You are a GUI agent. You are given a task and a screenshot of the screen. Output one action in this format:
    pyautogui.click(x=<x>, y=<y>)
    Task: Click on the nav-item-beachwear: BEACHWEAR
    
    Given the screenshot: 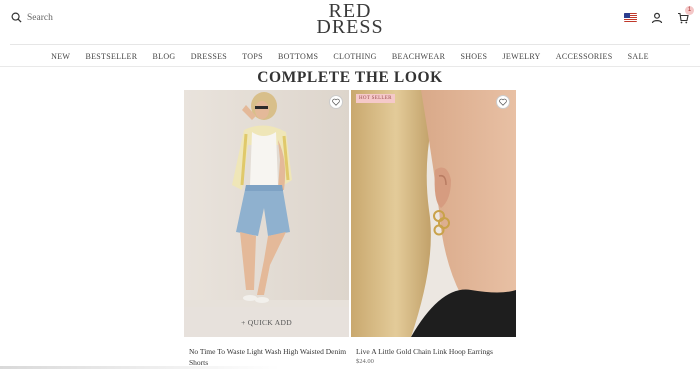 What is the action you would take?
    pyautogui.click(x=418, y=56)
    